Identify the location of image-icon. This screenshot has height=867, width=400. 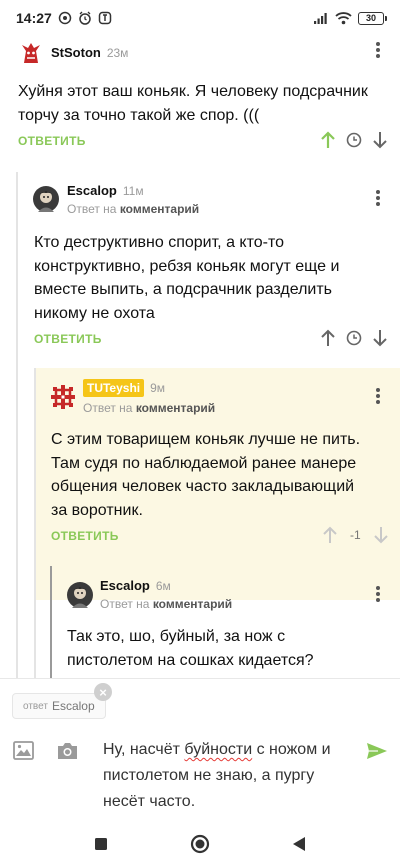
(23, 750).